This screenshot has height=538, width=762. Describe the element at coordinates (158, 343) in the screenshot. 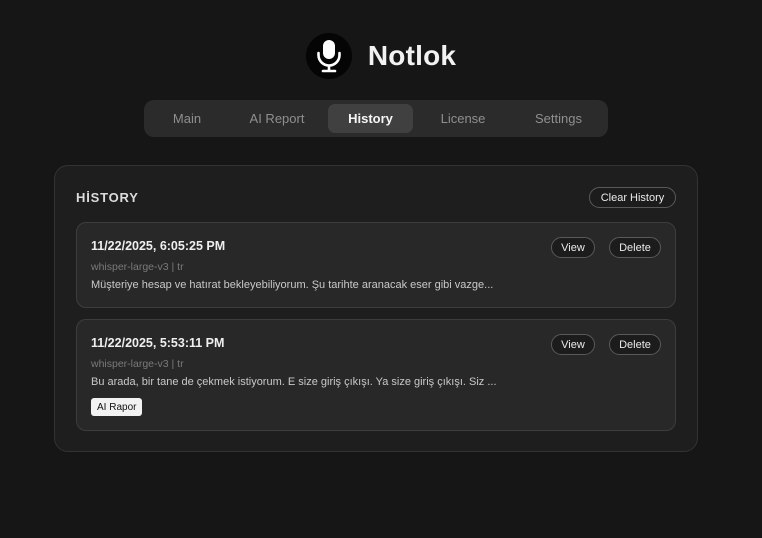

I see `entry-date: 11/22/2025, 5:53:11 PM` at that location.